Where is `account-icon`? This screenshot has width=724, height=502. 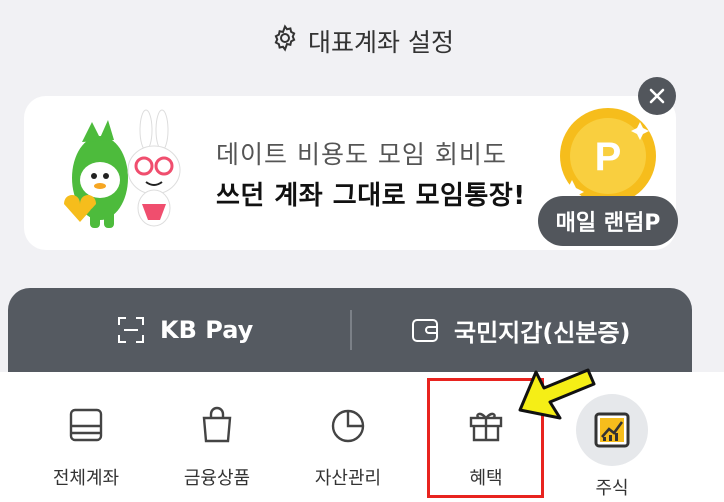
account-icon is located at coordinates (86, 425).